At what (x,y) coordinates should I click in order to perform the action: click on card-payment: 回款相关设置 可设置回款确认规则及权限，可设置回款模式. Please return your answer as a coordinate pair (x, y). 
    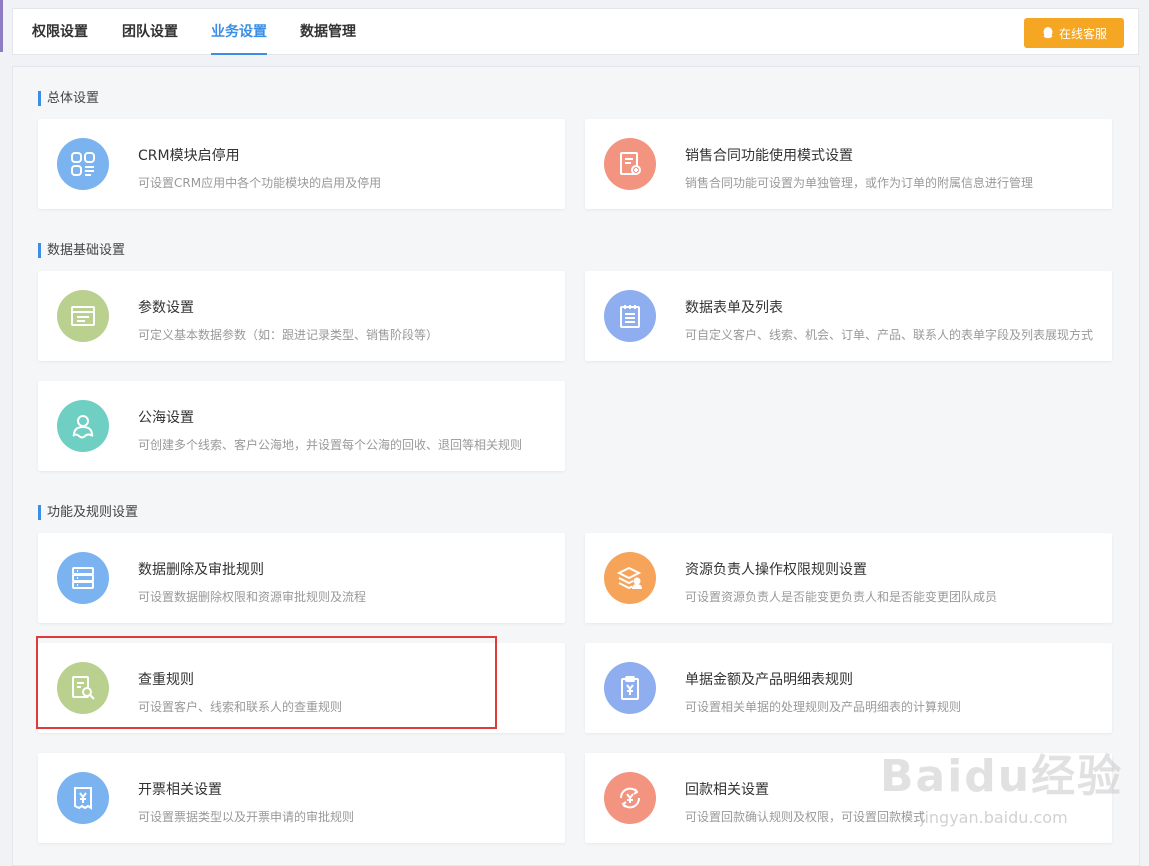
    Looking at the image, I should click on (848, 798).